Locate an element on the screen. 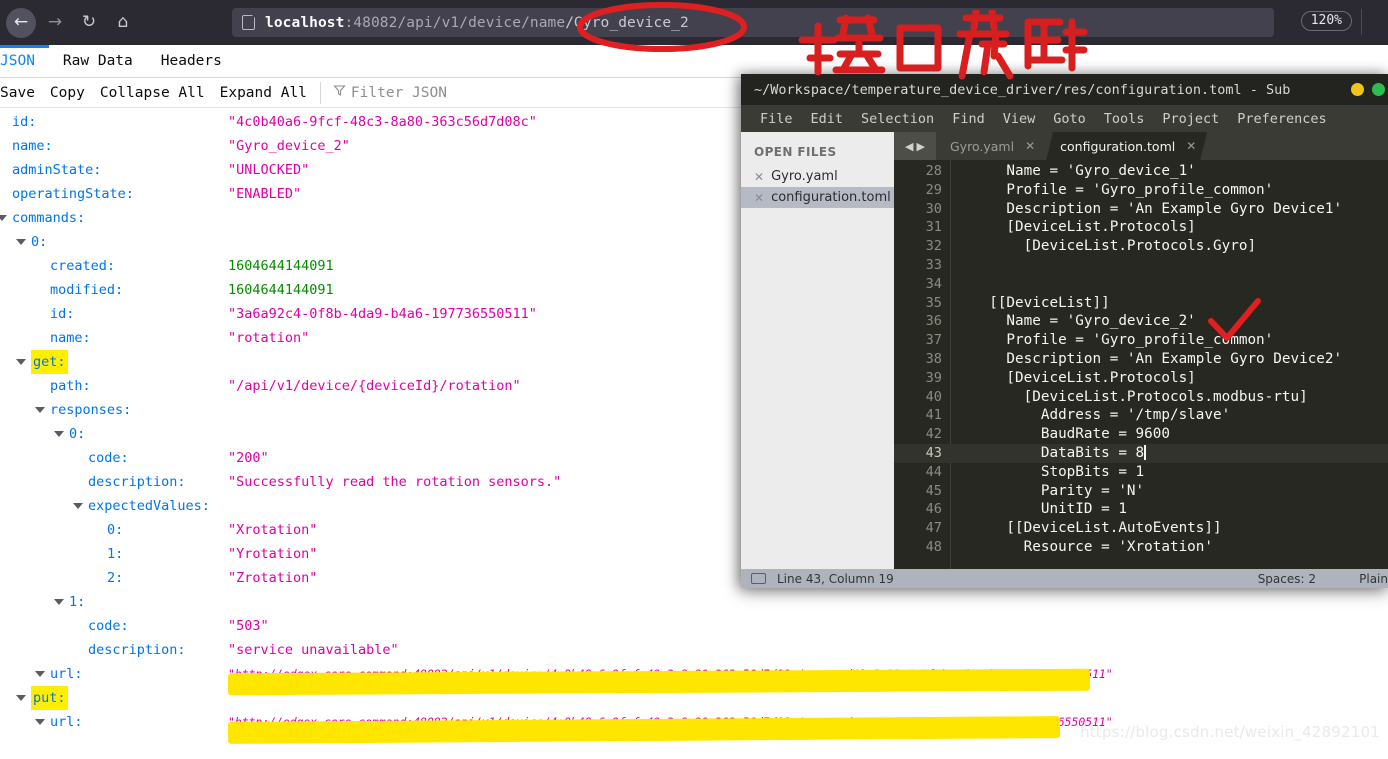 The height and width of the screenshot is (759, 1388). reload-icon: ↻ is located at coordinates (89, 23).